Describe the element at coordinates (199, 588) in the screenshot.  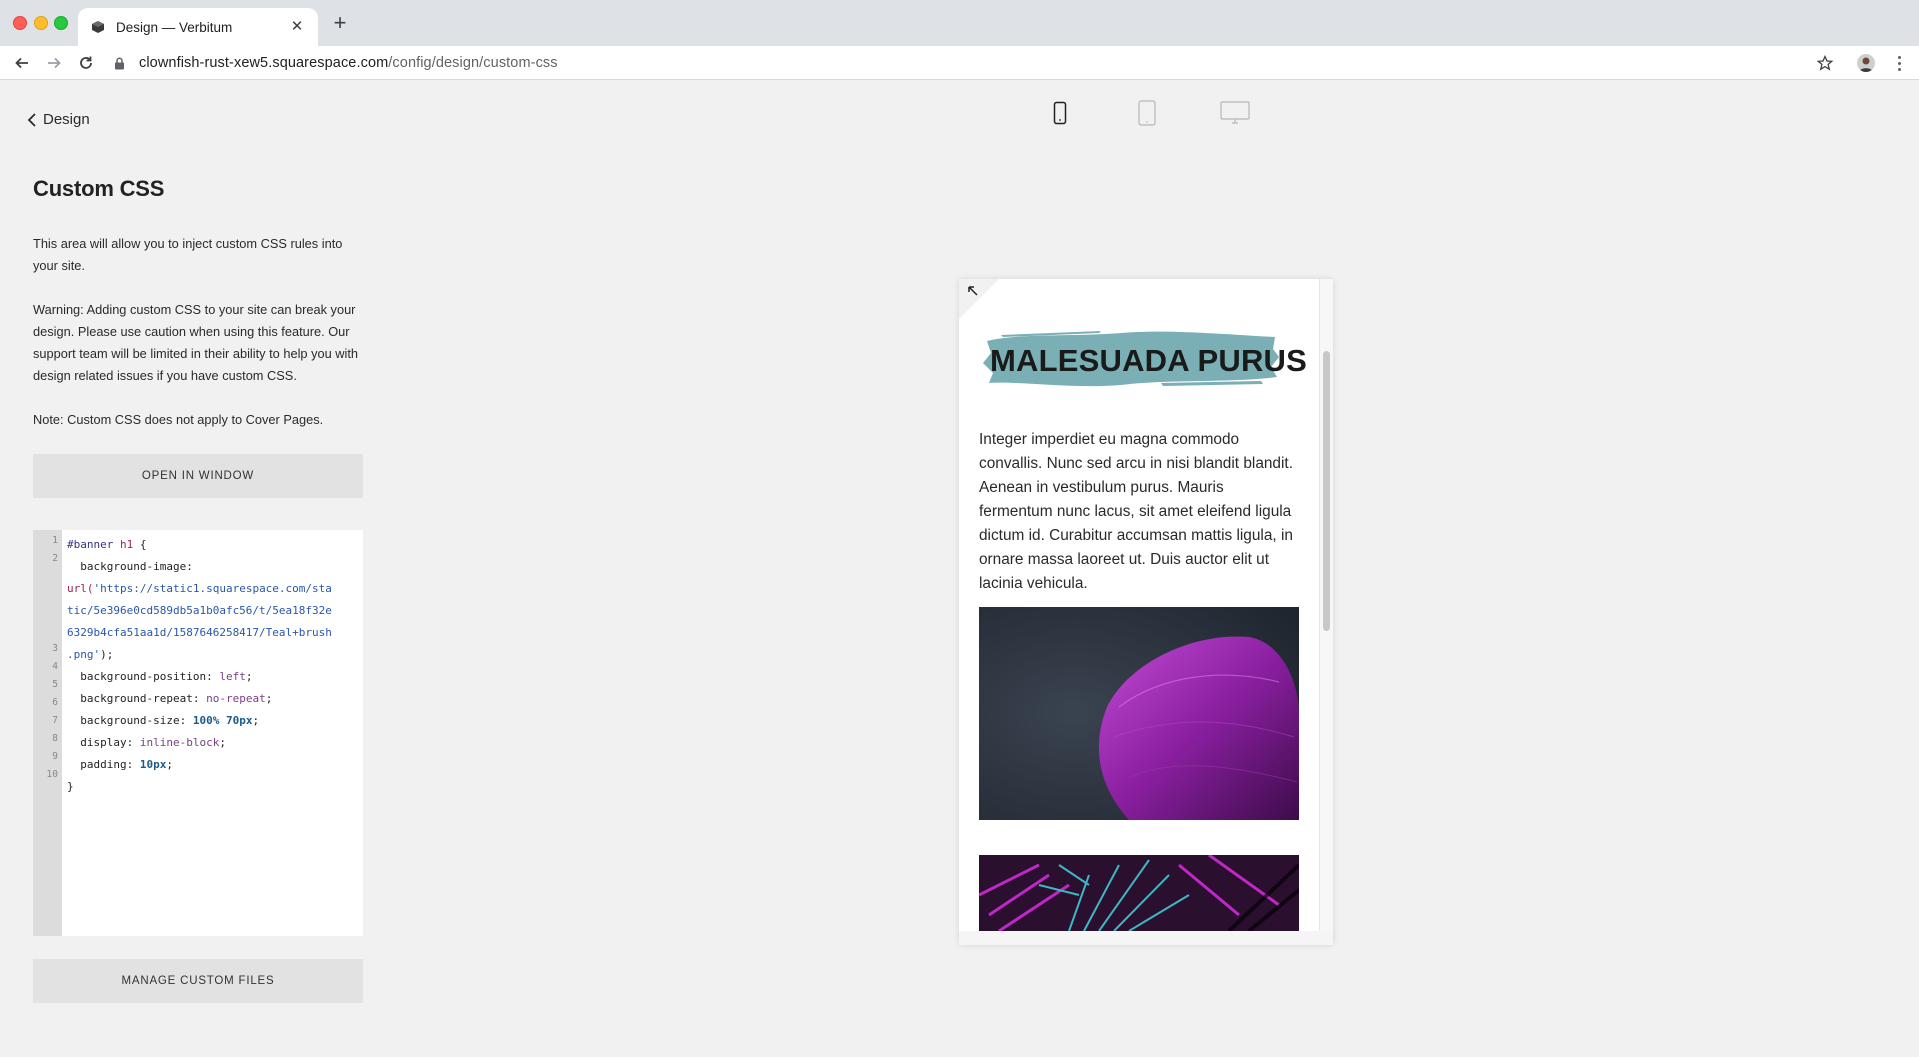
I see `code-line: url('https://static1.squarespace.com/sta` at that location.